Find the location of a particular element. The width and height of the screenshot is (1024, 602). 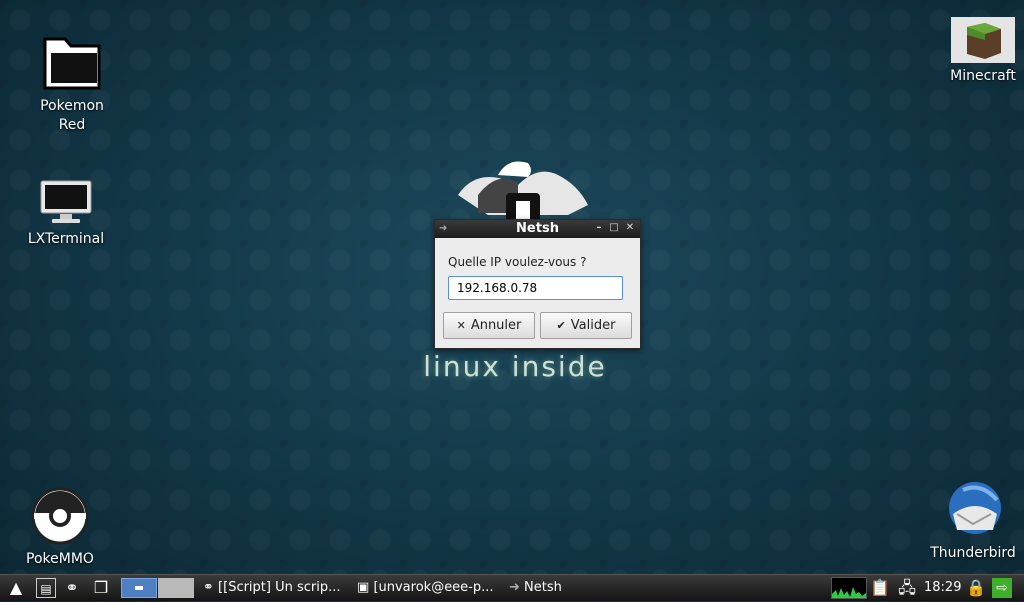

start-menu-icon: ▲ is located at coordinates (16, 588).